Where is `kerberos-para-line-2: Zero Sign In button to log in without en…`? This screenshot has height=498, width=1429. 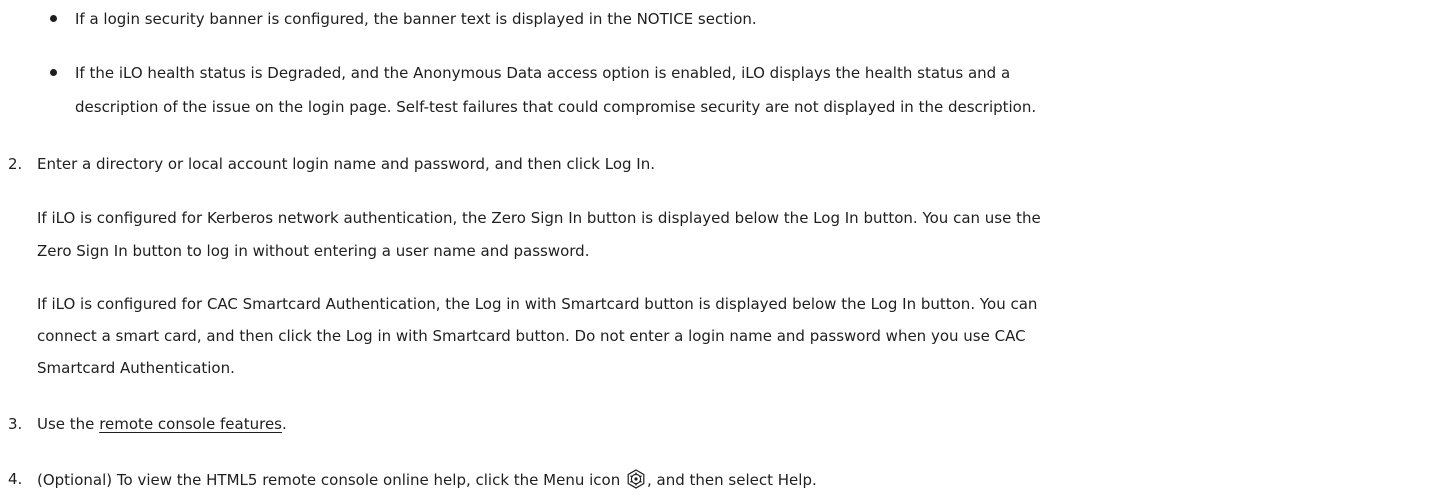
kerberos-para-line-2: Zero Sign In button to log in without en… is located at coordinates (313, 251).